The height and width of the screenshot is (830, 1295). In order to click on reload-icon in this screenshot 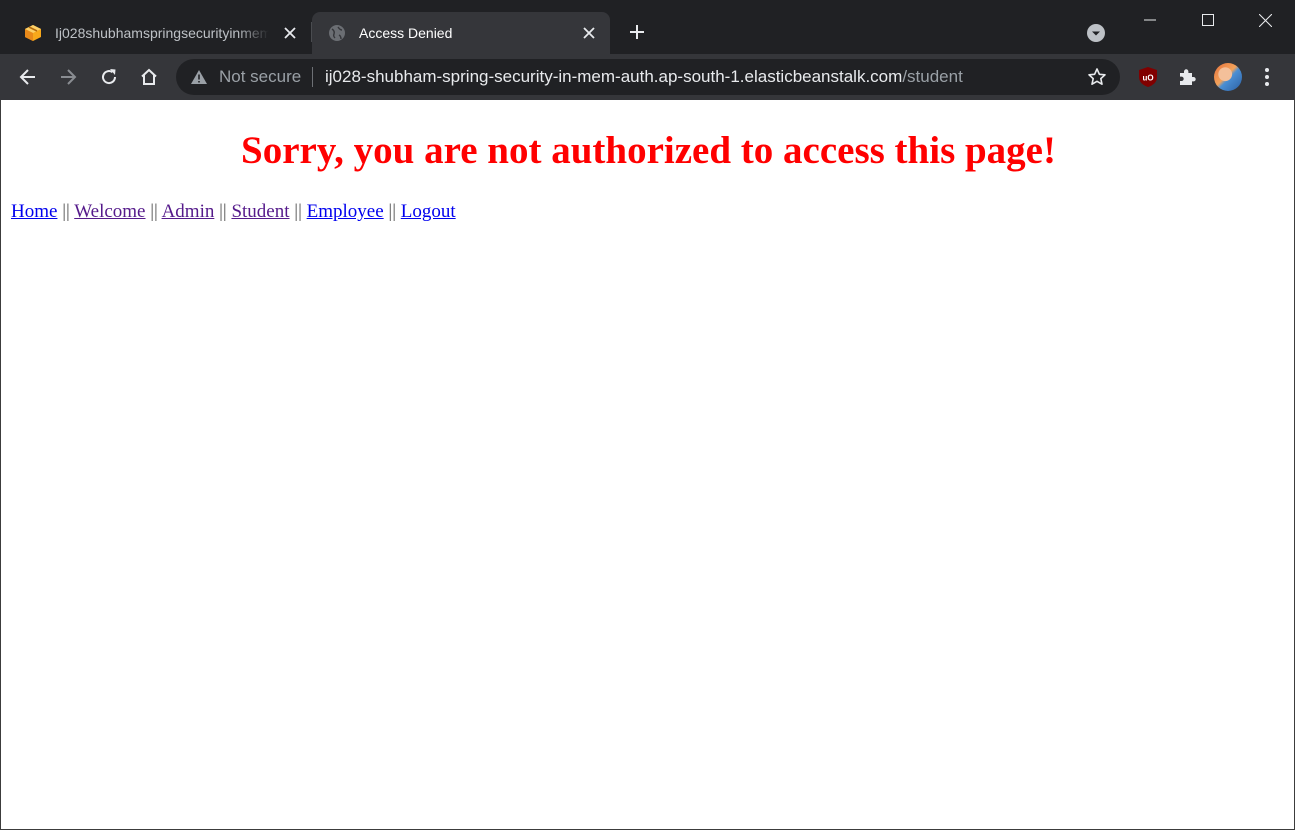, I will do `click(109, 77)`.